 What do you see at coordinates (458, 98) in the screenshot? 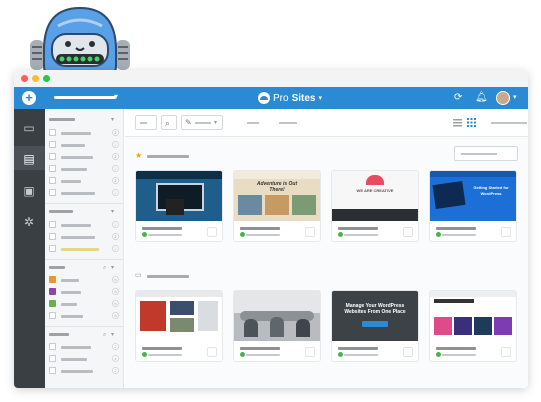
I see `refresh-icon: ⟳` at bounding box center [458, 98].